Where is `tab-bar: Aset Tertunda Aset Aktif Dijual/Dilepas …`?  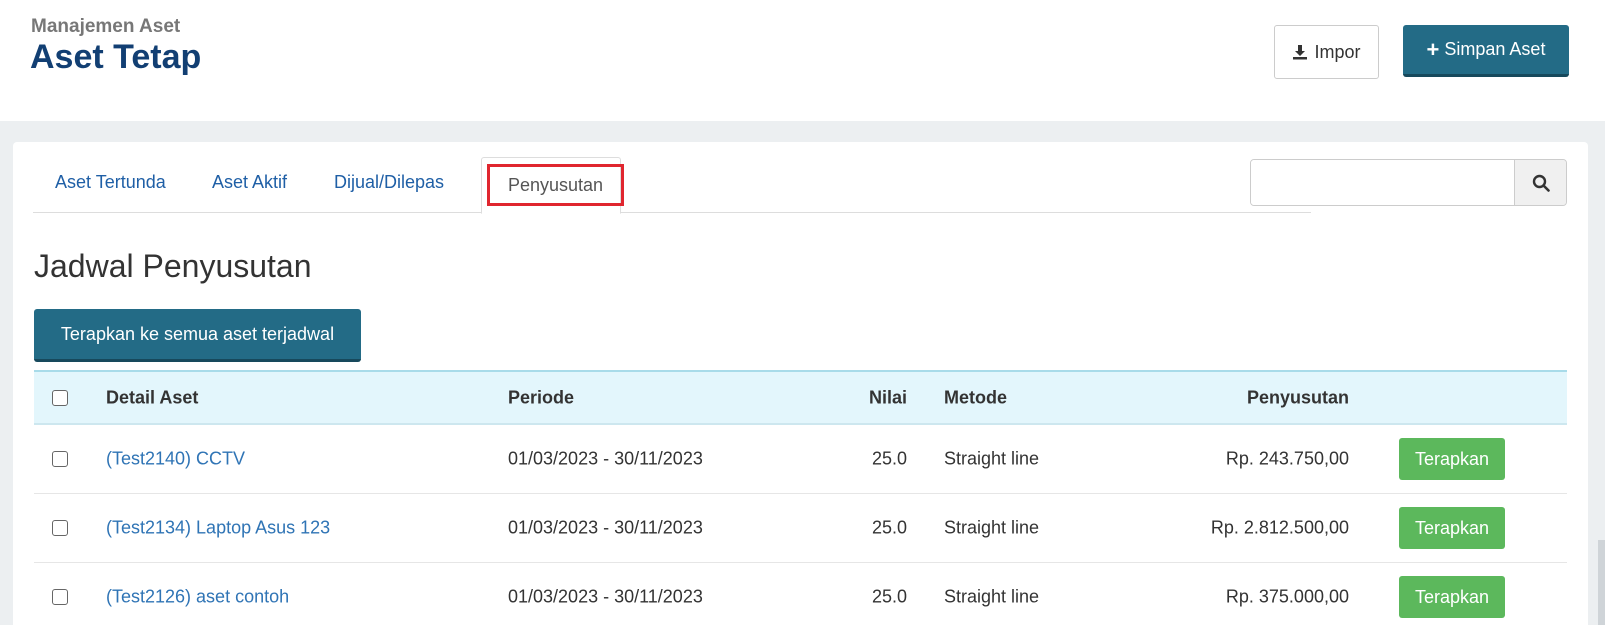
tab-bar: Aset Tertunda Aset Aktif Dijual/Dilepas … is located at coordinates (672, 178).